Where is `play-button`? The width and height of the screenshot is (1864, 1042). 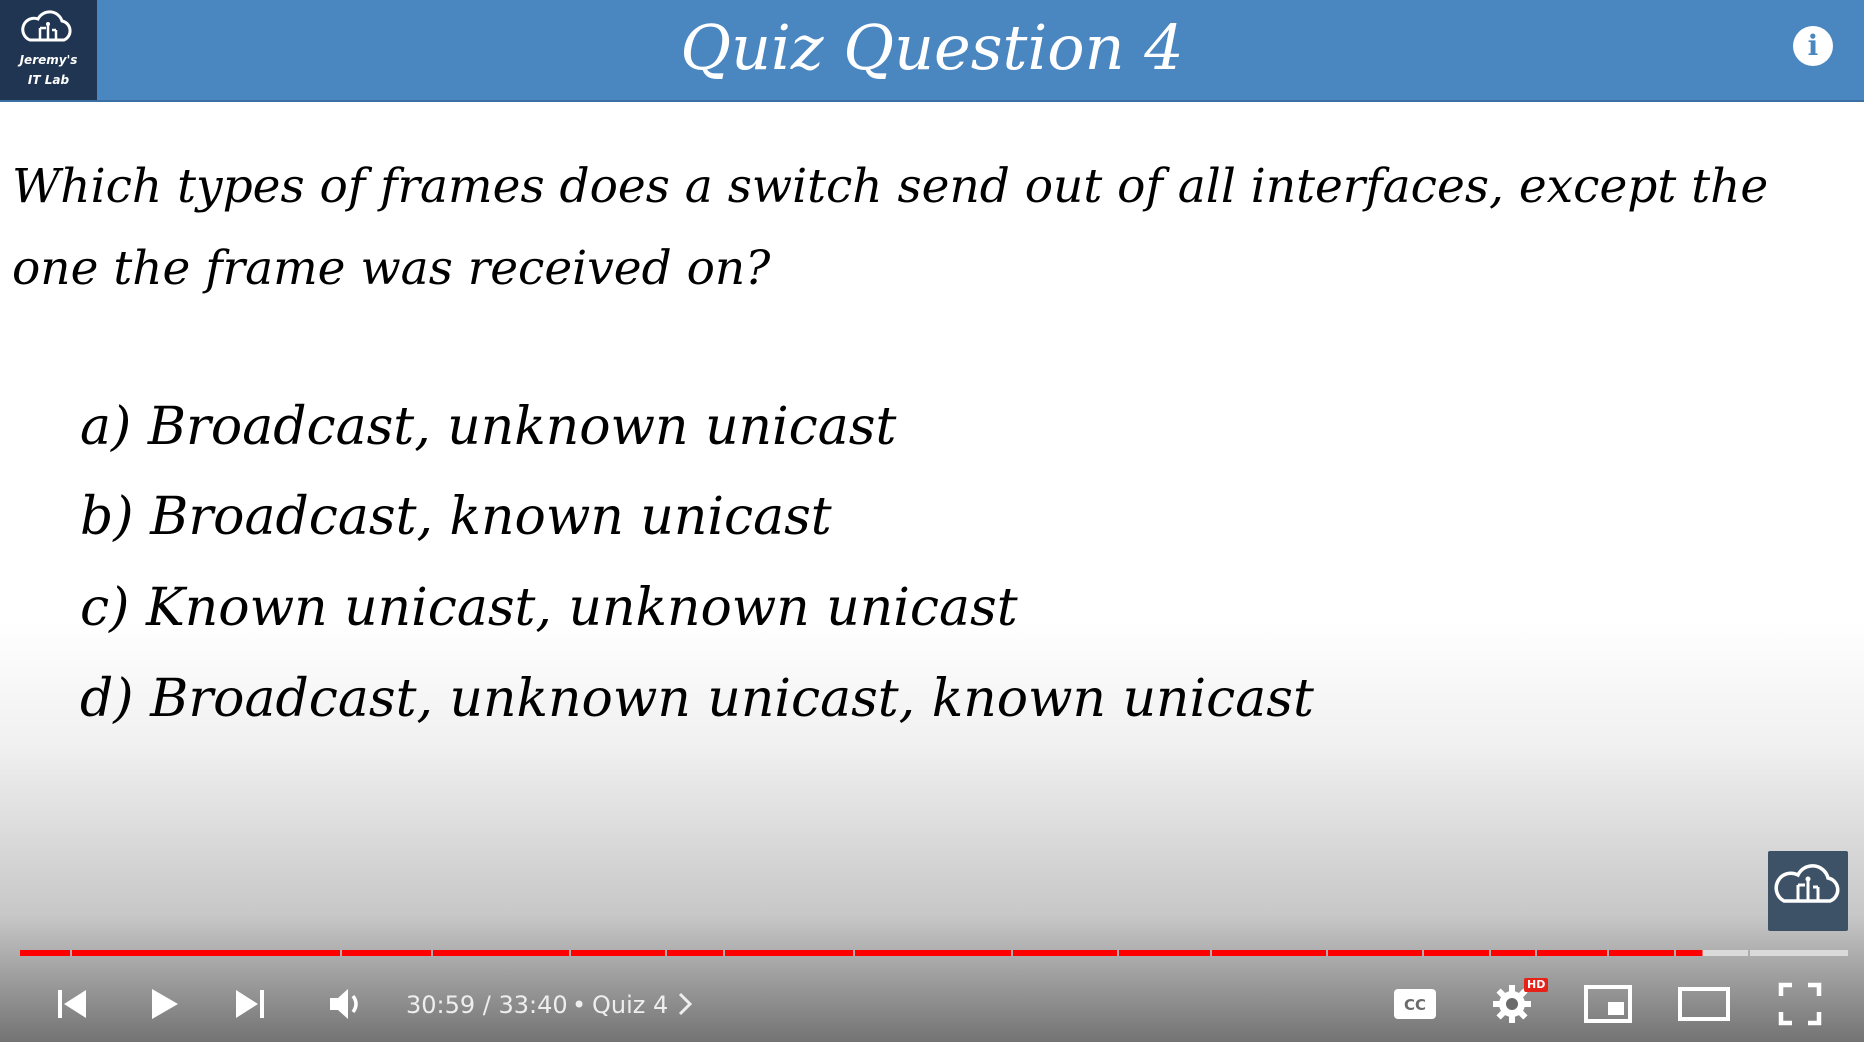 play-button is located at coordinates (164, 1004).